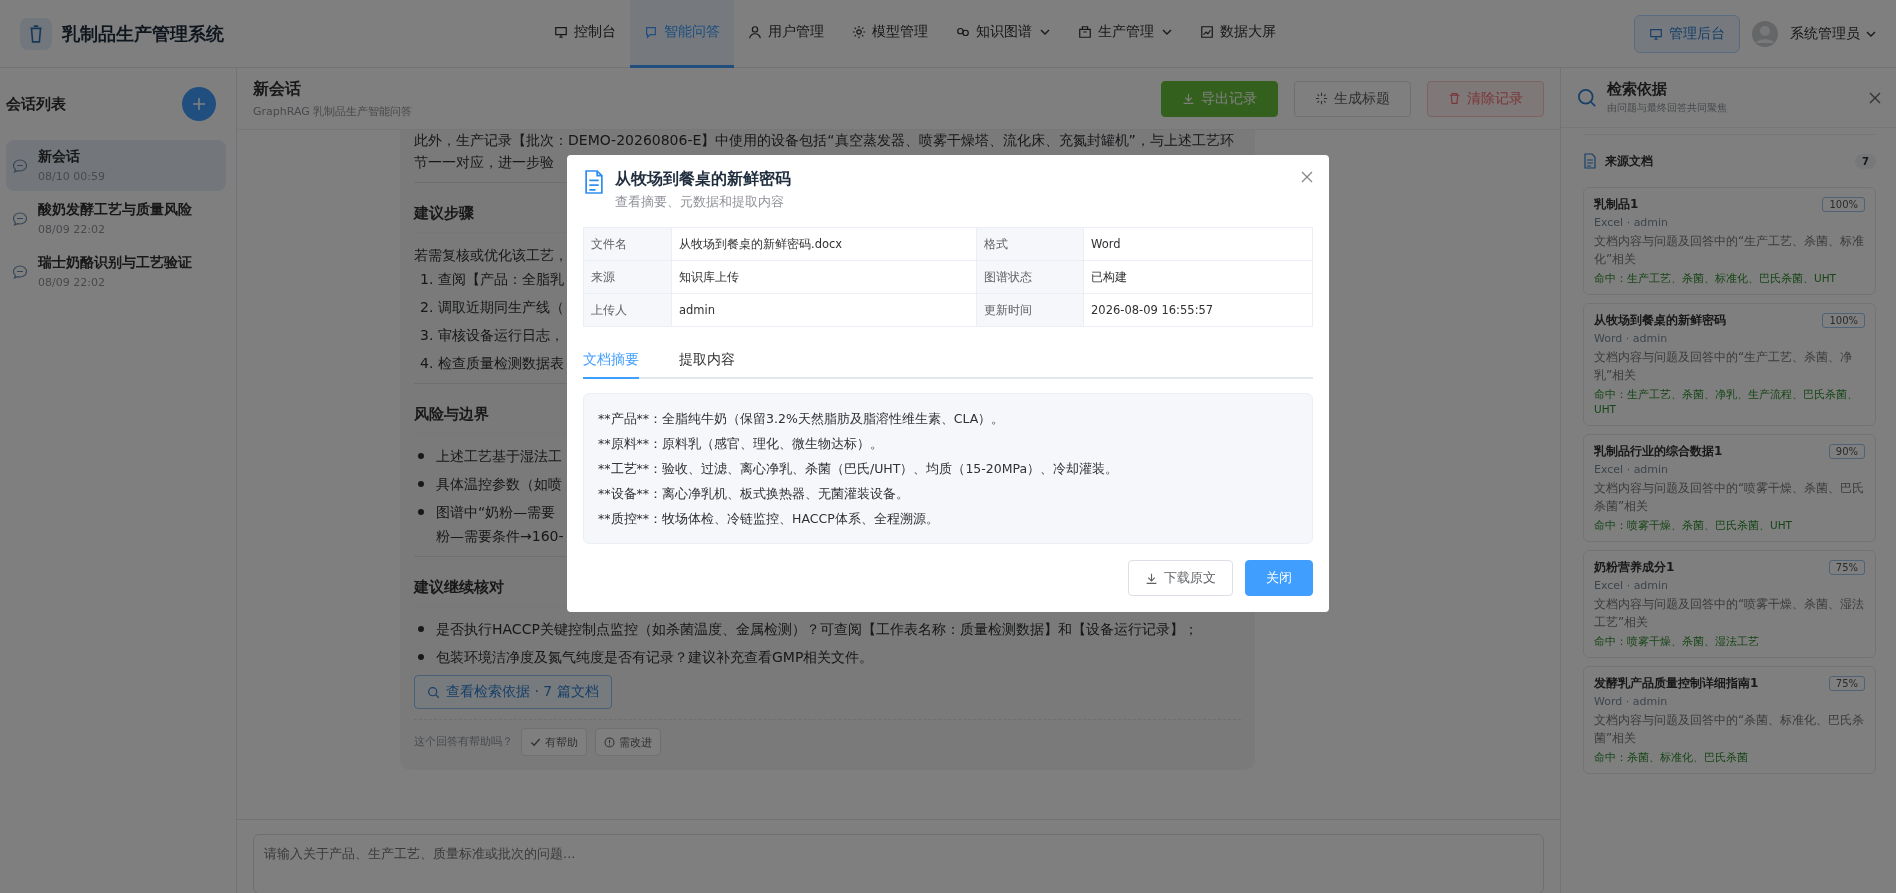 This screenshot has height=893, width=1896. I want to click on plus-icon, so click(199, 104).